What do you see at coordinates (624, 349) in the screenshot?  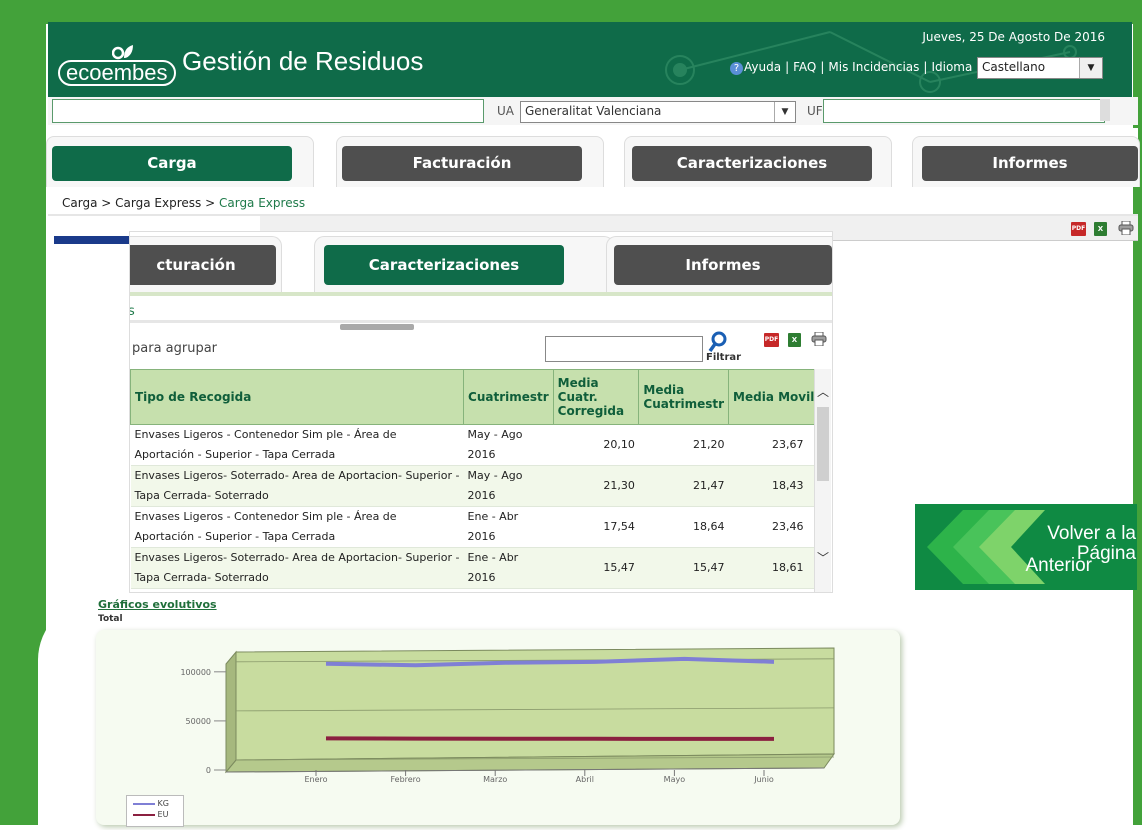 I see `filter-input` at bounding box center [624, 349].